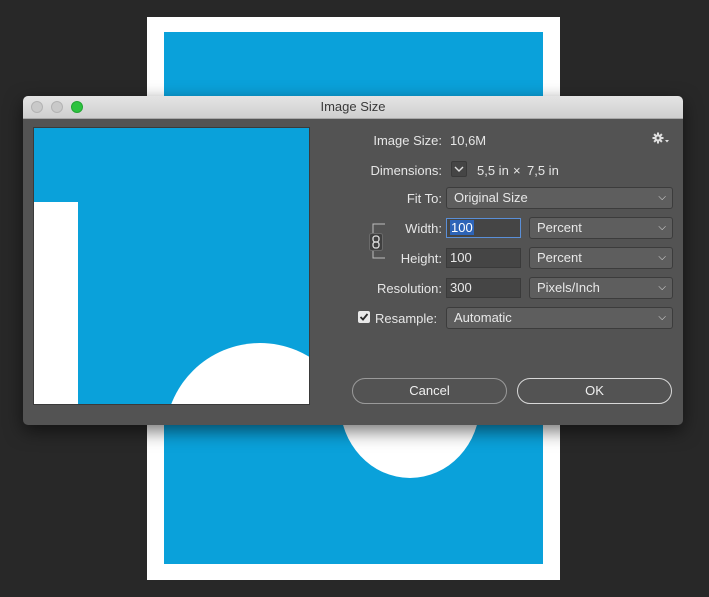 This screenshot has height=597, width=709. What do you see at coordinates (491, 197) in the screenshot?
I see `fit-to-value: Original Size` at bounding box center [491, 197].